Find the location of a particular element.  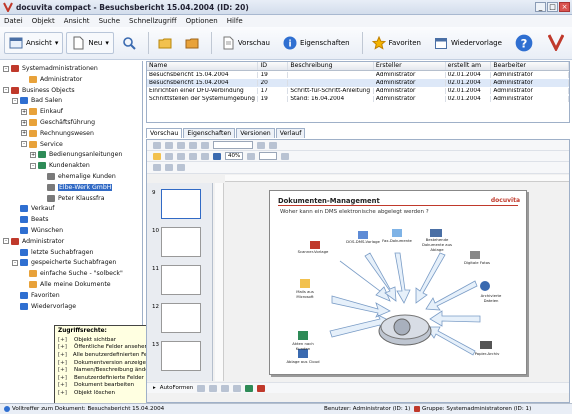

fill-color-icon is located at coordinates (249, 388).